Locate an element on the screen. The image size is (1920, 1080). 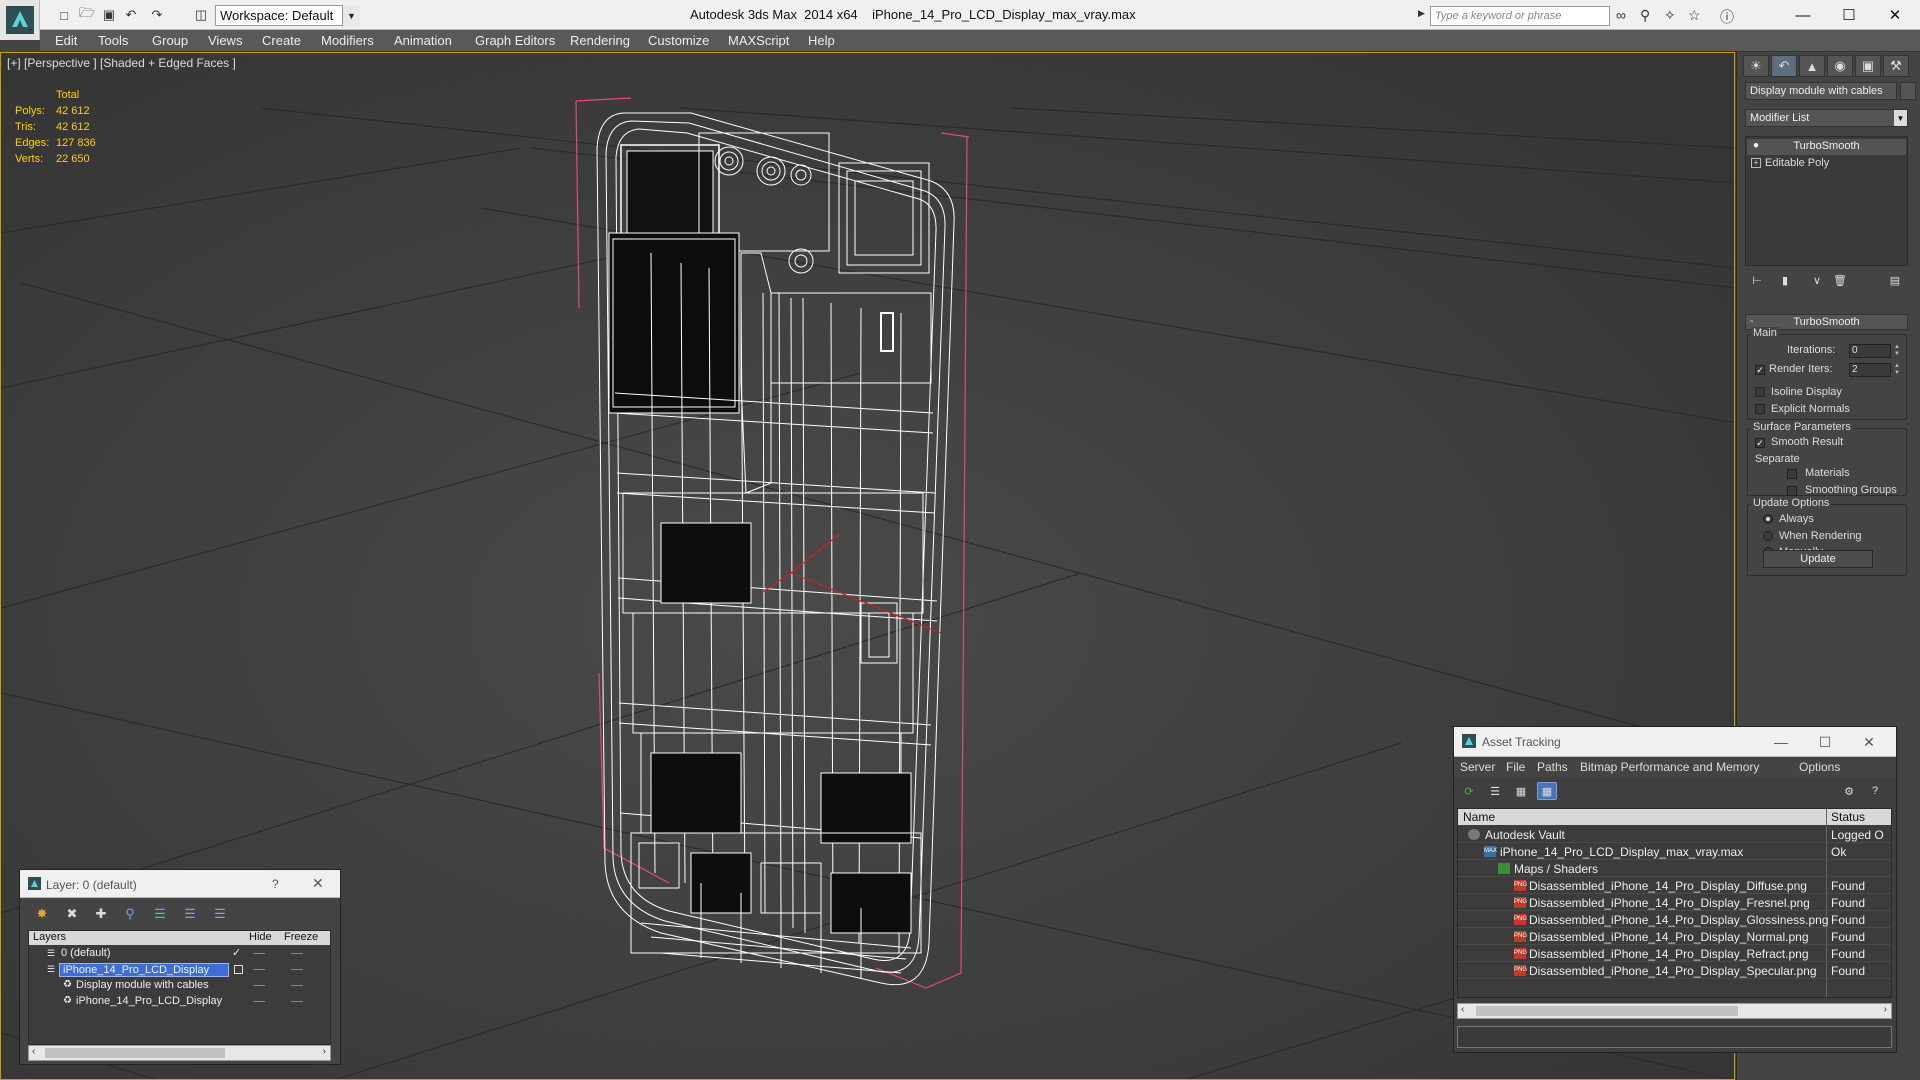
utilities-tab-icon: ⚒ is located at coordinates (1896, 66).